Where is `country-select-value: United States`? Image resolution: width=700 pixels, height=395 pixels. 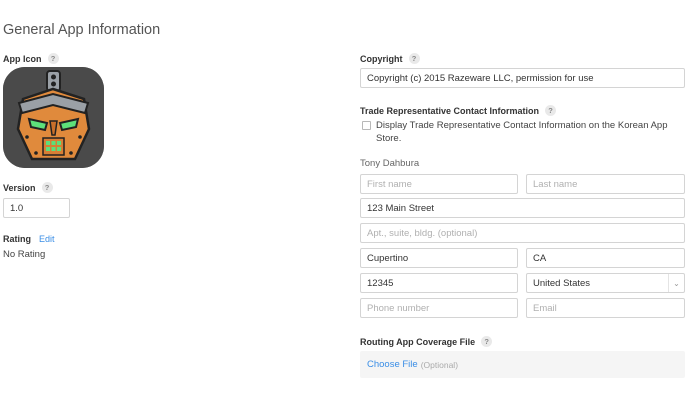
country-select-value: United States is located at coordinates (562, 283).